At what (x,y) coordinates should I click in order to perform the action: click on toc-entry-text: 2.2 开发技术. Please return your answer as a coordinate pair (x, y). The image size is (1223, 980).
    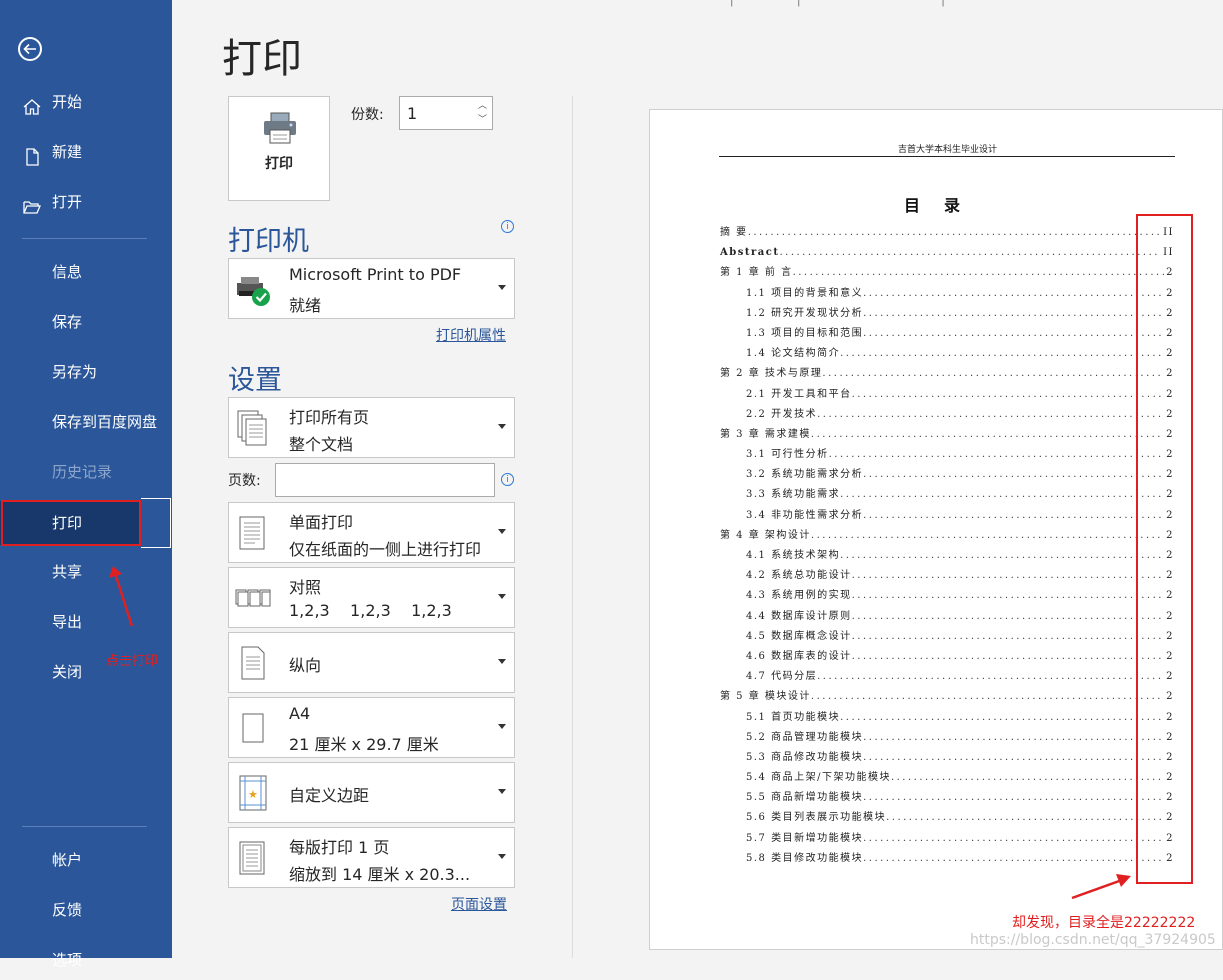
    Looking at the image, I should click on (782, 414).